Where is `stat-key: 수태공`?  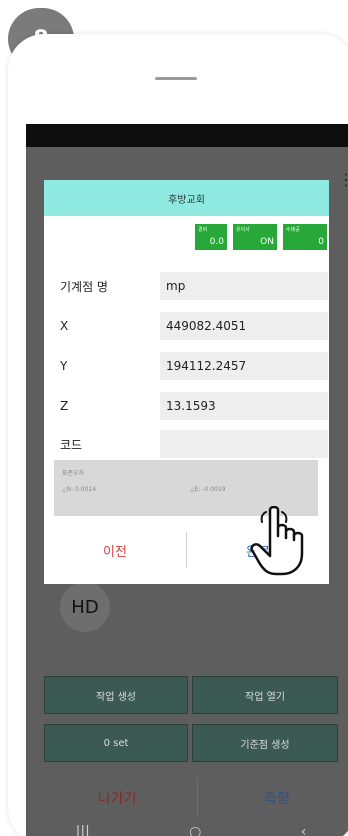
stat-key: 수태공 is located at coordinates (293, 230).